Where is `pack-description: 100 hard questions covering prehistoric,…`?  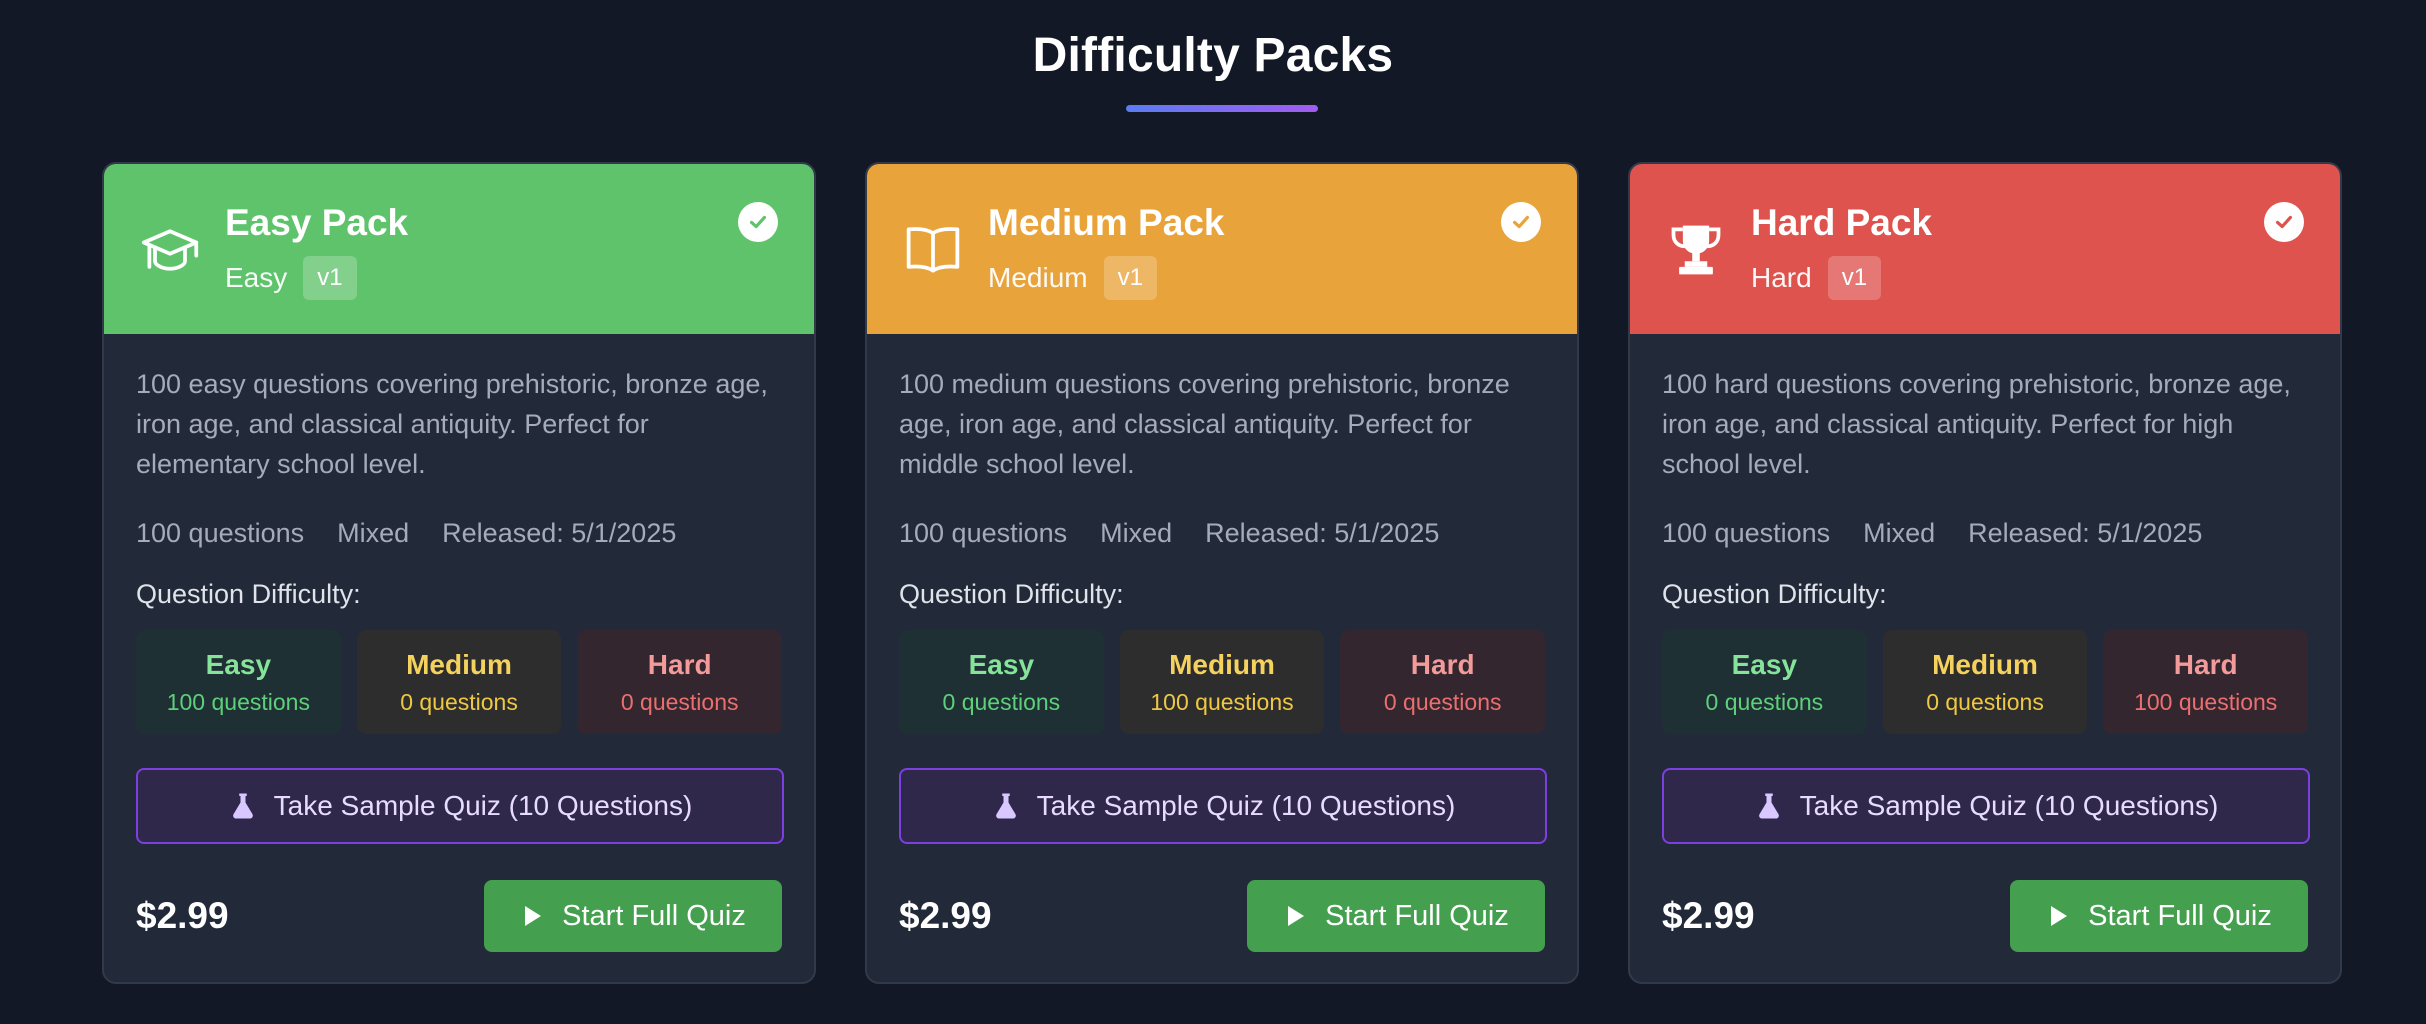
pack-description: 100 hard questions covering prehistoric,… is located at coordinates (1976, 424).